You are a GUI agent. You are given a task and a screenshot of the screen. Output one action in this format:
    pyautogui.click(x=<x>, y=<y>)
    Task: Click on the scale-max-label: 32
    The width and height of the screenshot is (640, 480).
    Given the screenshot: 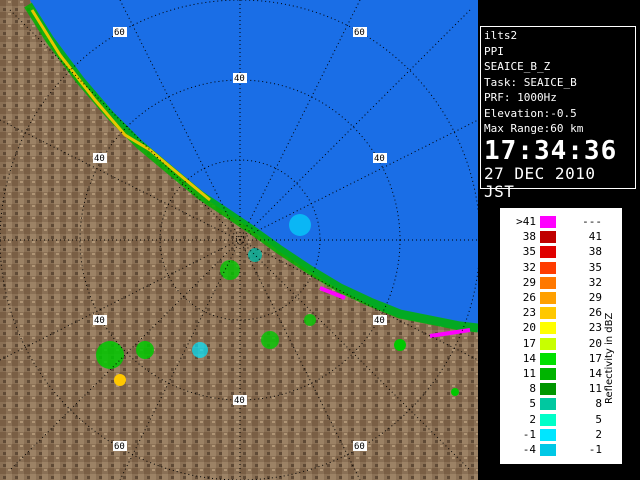 What is the action you would take?
    pyautogui.click(x=595, y=282)
    